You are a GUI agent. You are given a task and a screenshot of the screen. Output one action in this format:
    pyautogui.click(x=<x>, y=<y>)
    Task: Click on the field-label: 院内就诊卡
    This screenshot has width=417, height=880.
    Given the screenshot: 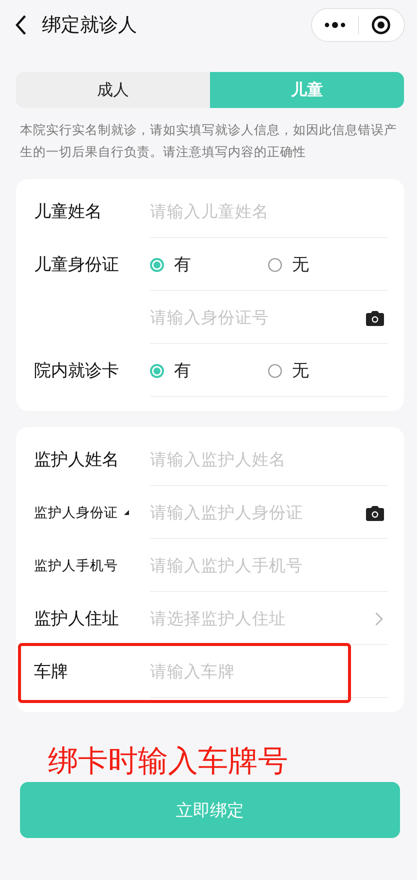 What is the action you would take?
    pyautogui.click(x=76, y=371)
    